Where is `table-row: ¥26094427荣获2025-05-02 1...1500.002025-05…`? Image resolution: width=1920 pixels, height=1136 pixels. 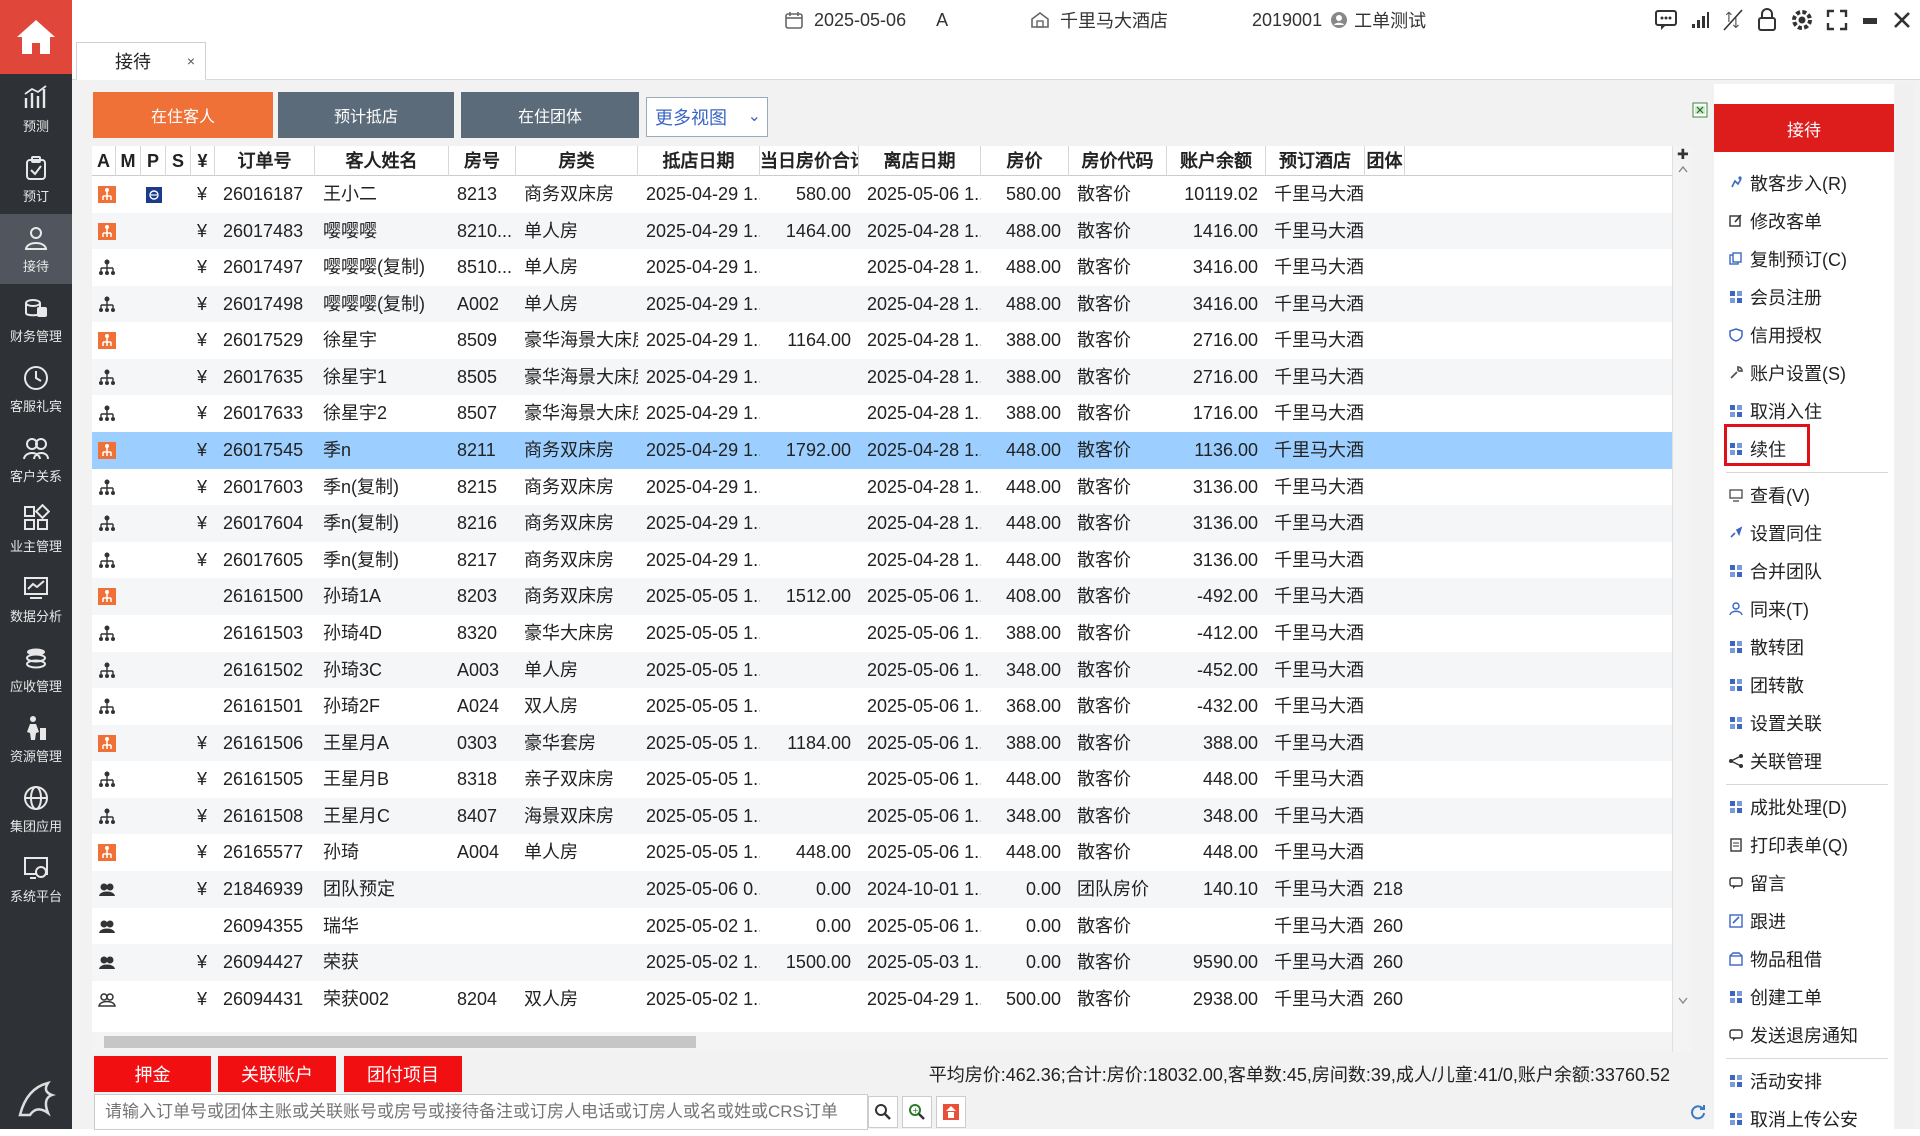 table-row: ¥26094427荣获2025-05-02 1...1500.002025-05… is located at coordinates (882, 962).